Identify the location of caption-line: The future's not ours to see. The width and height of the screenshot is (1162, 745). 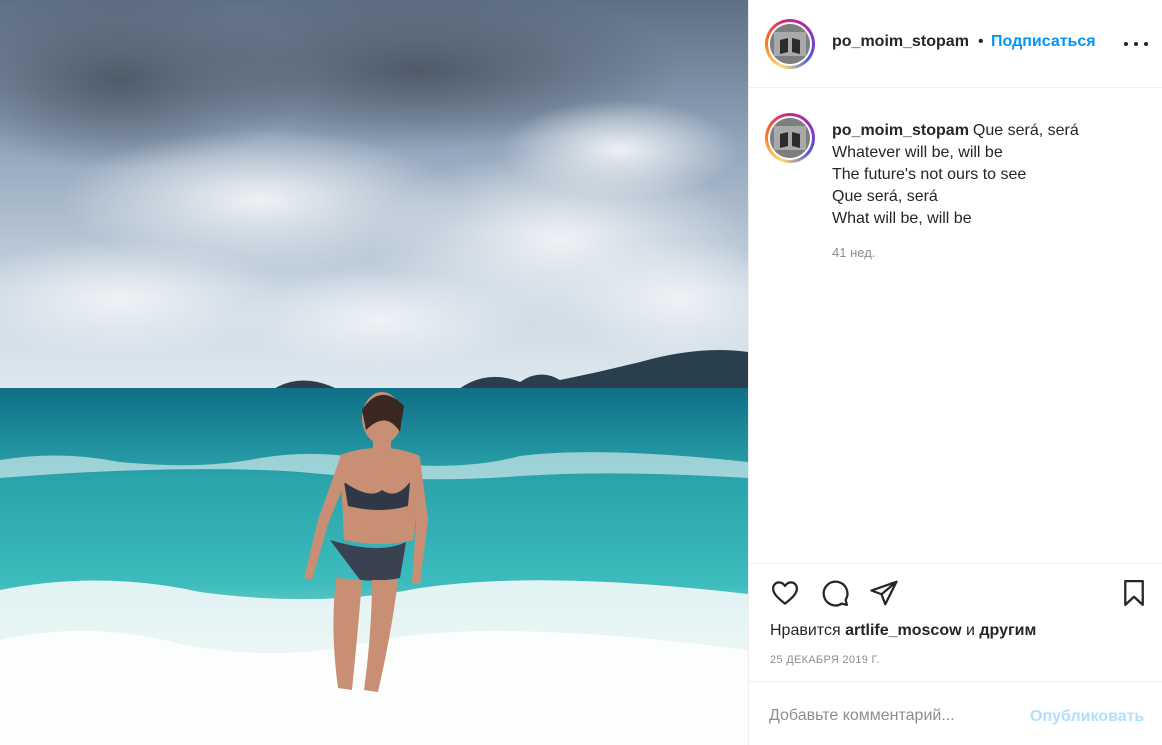
(929, 174).